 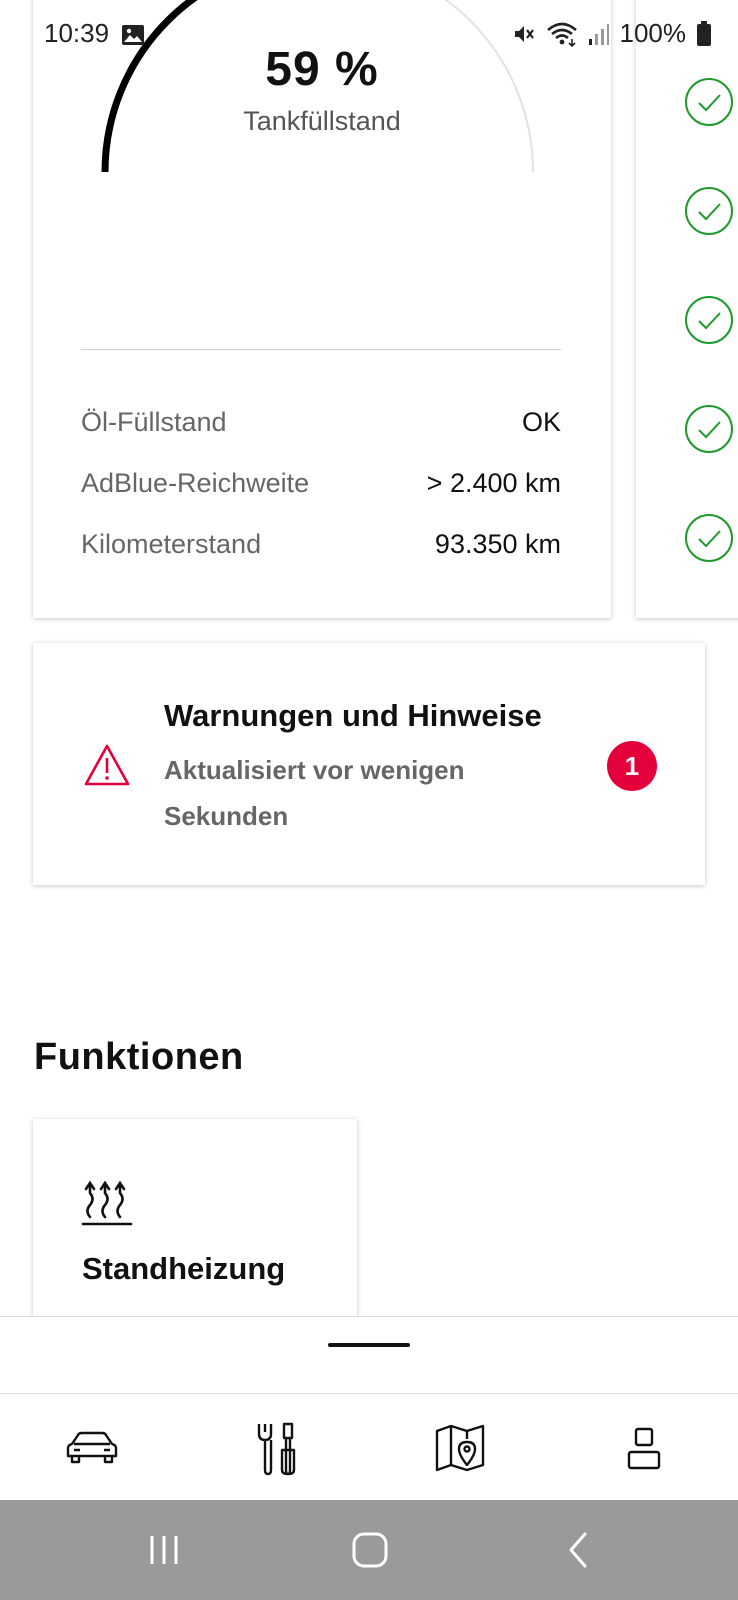 What do you see at coordinates (171, 543) in the screenshot?
I see `stat-label: Kilometerstand` at bounding box center [171, 543].